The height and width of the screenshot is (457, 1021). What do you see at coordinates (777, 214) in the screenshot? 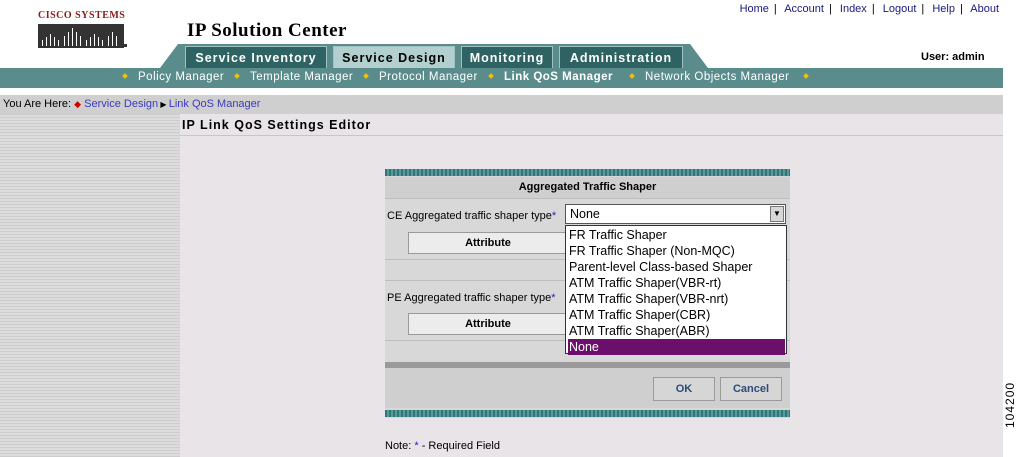
I see `dropdown-arrow-icon: ▼` at bounding box center [777, 214].